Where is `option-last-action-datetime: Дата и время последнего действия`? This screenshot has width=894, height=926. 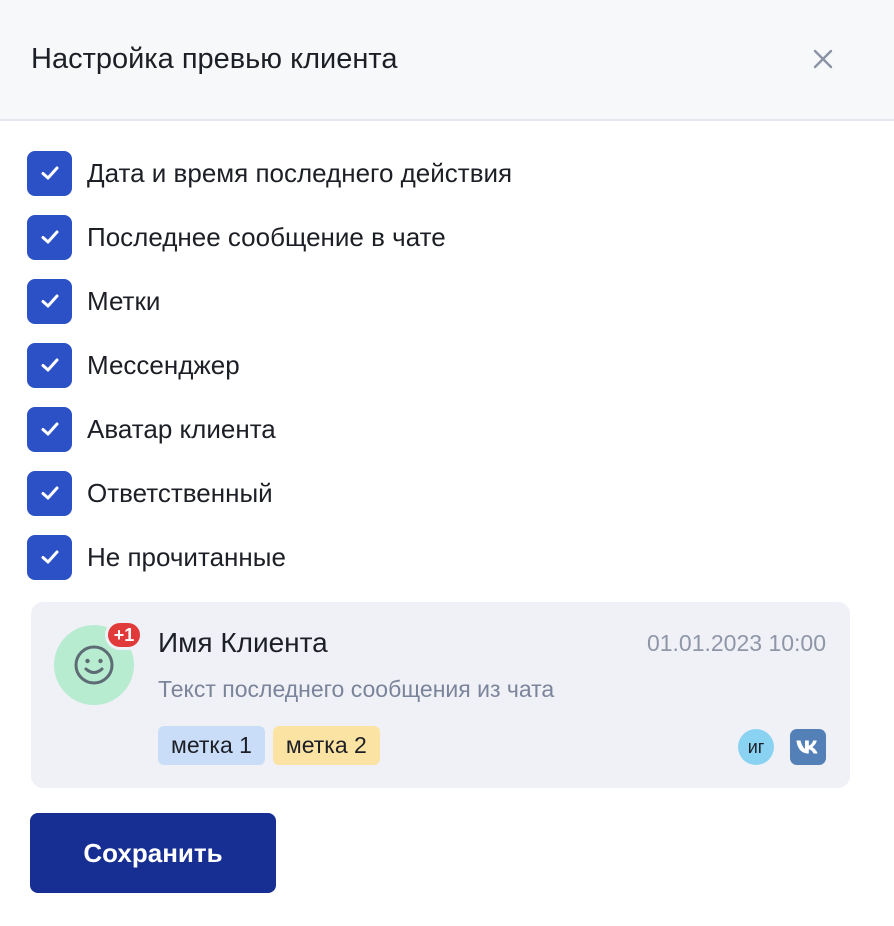
option-last-action-datetime: Дата и время последнего действия is located at coordinates (269, 173).